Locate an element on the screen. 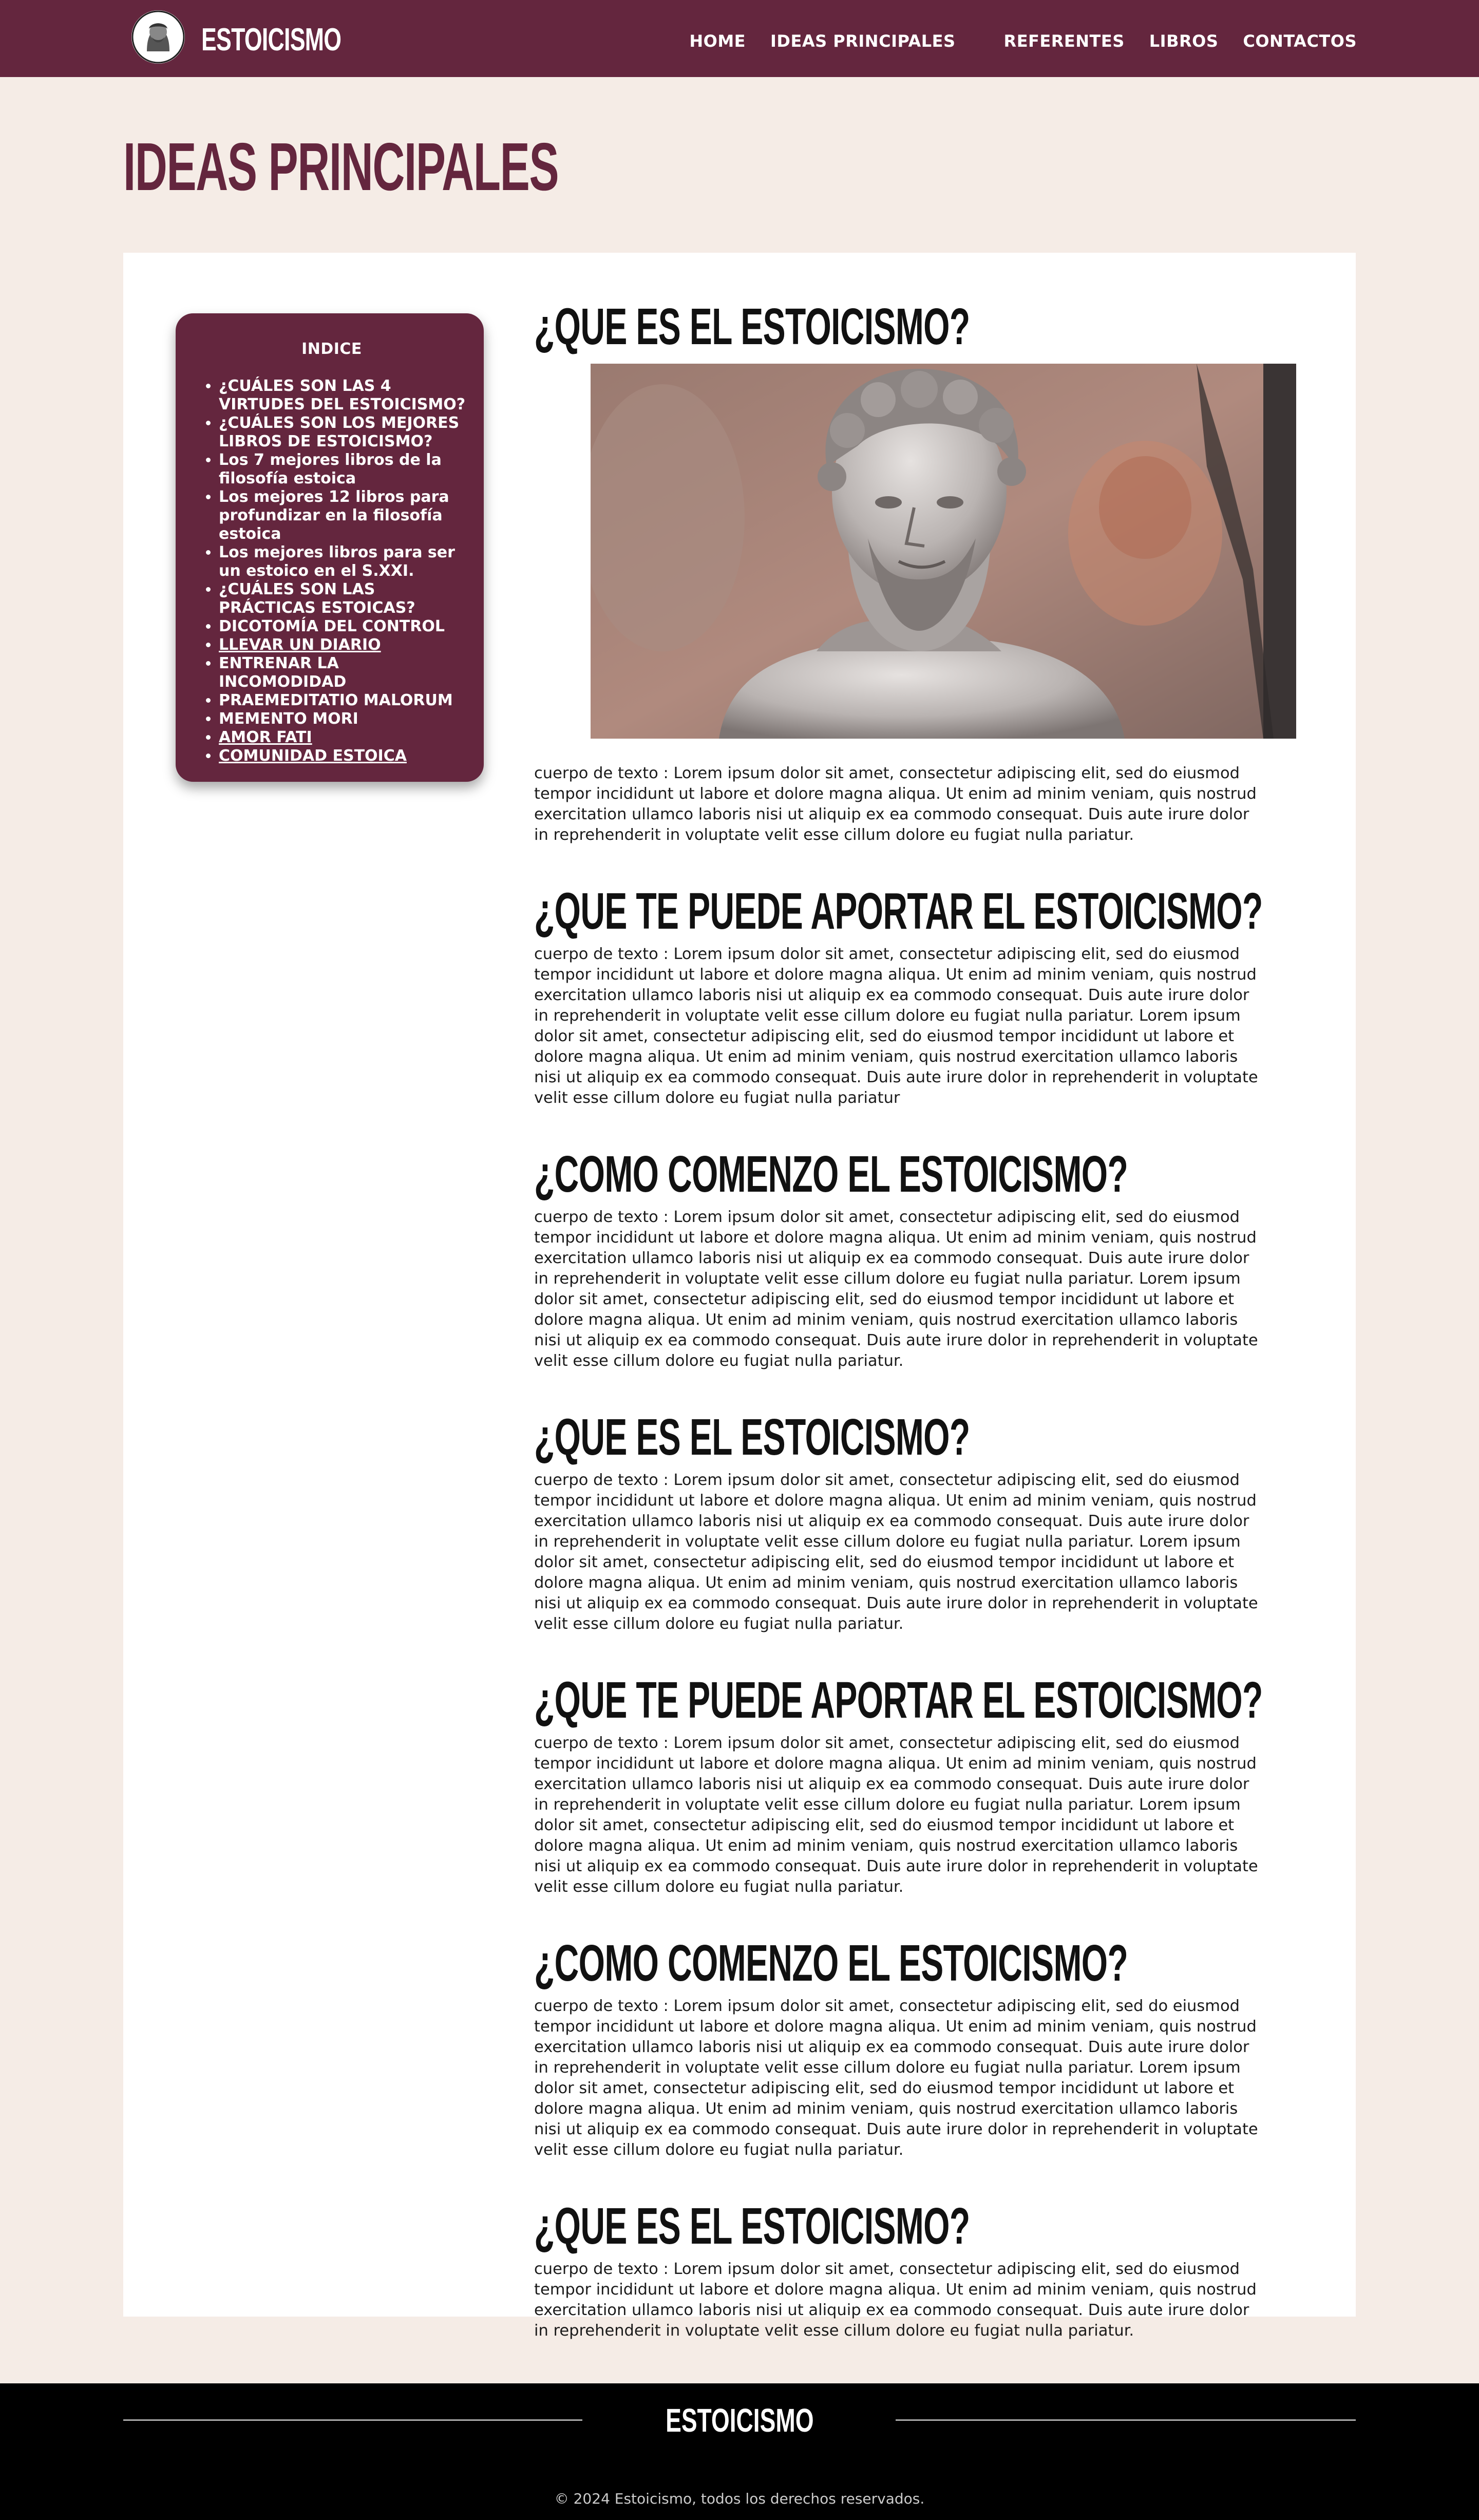 The width and height of the screenshot is (1479, 2520). stoic-bust-logo-icon is located at coordinates (158, 37).